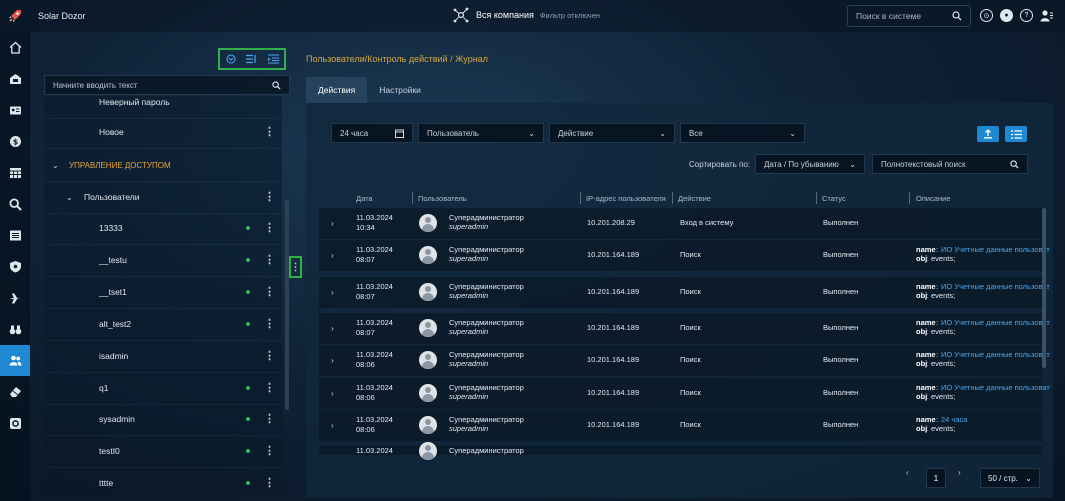  Describe the element at coordinates (248, 483) in the screenshot. I see `online-status-dot` at that location.